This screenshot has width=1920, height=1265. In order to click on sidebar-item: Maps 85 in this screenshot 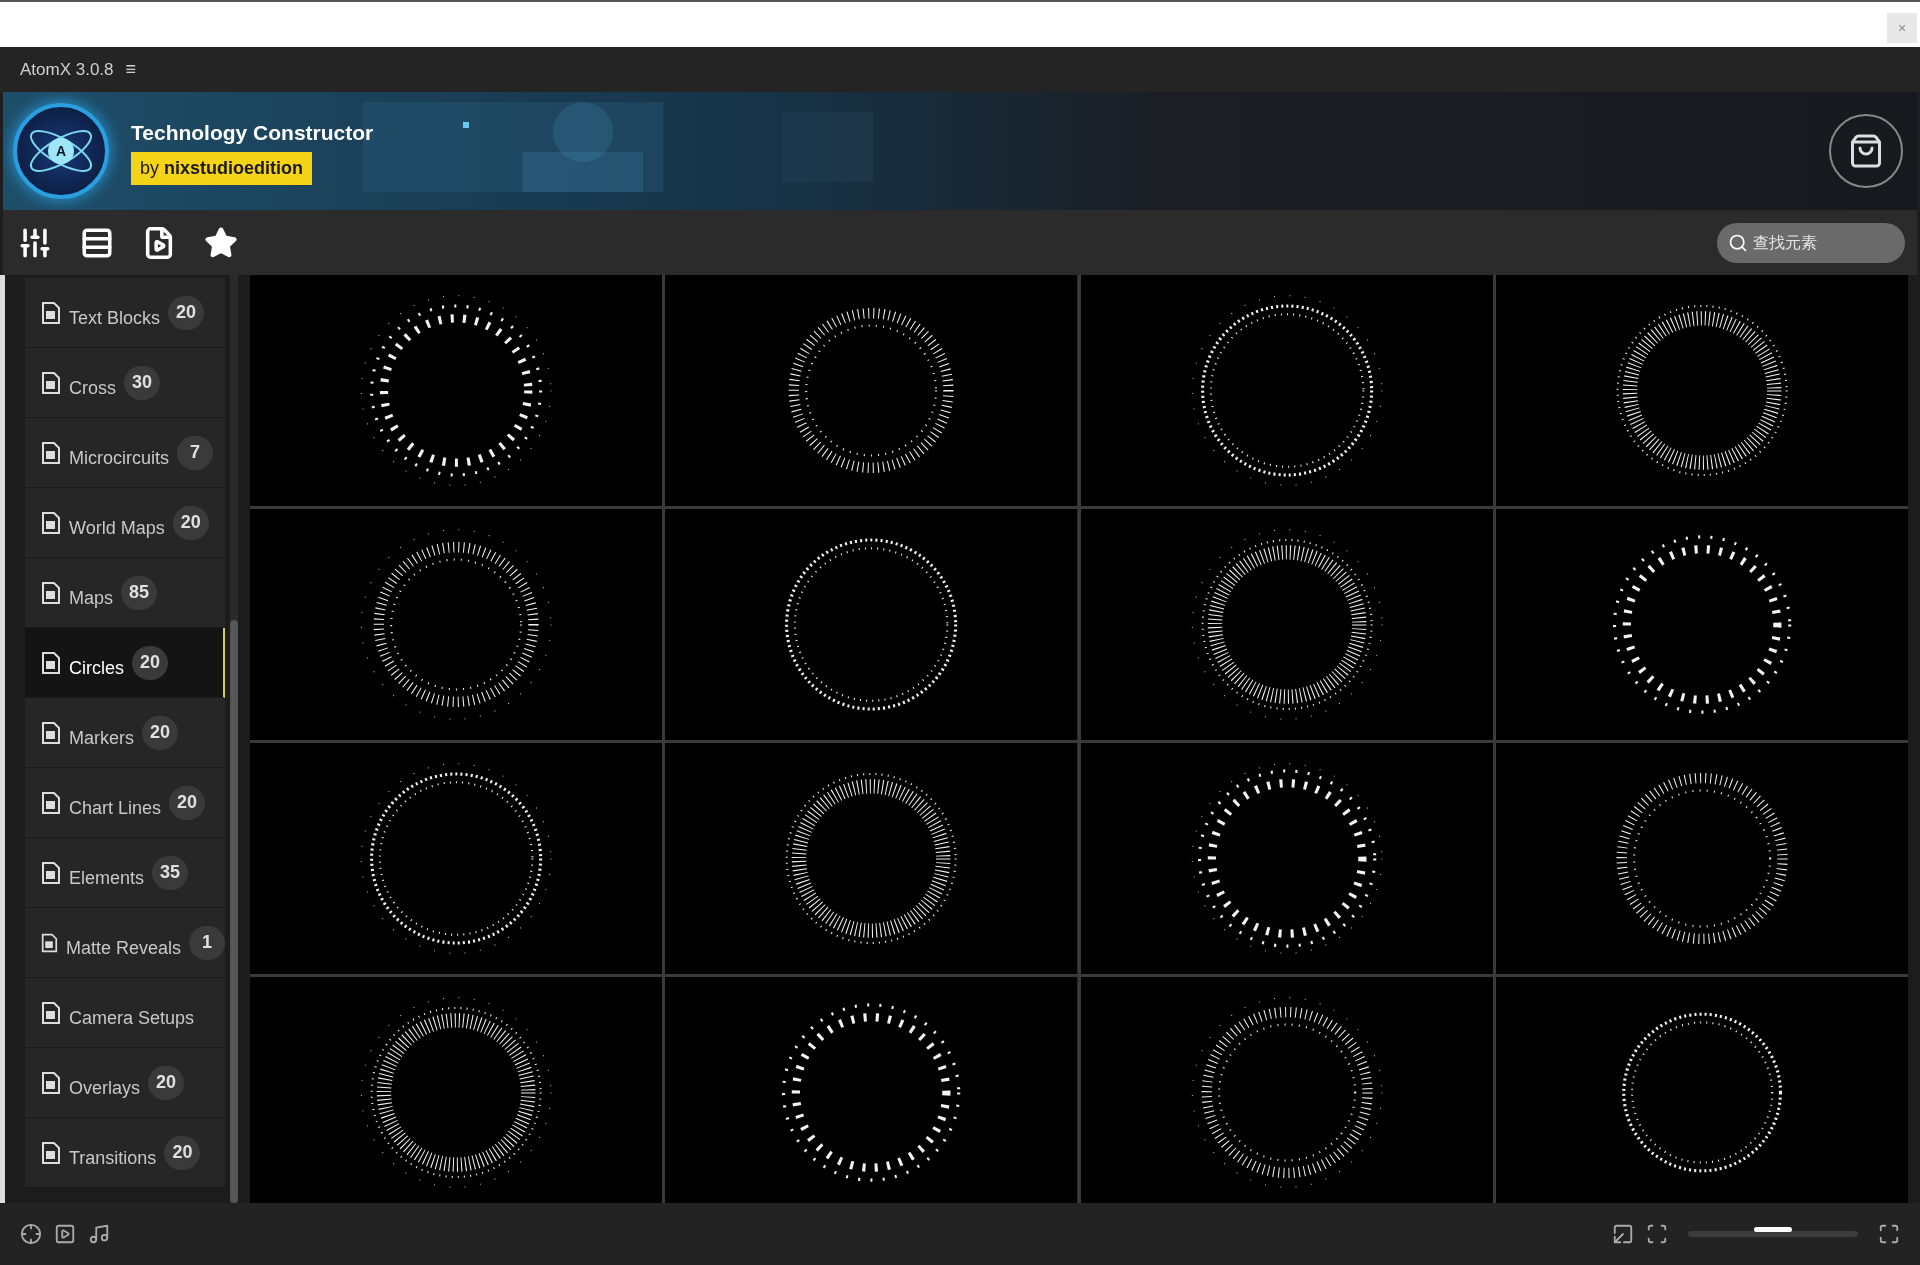, I will do `click(125, 593)`.